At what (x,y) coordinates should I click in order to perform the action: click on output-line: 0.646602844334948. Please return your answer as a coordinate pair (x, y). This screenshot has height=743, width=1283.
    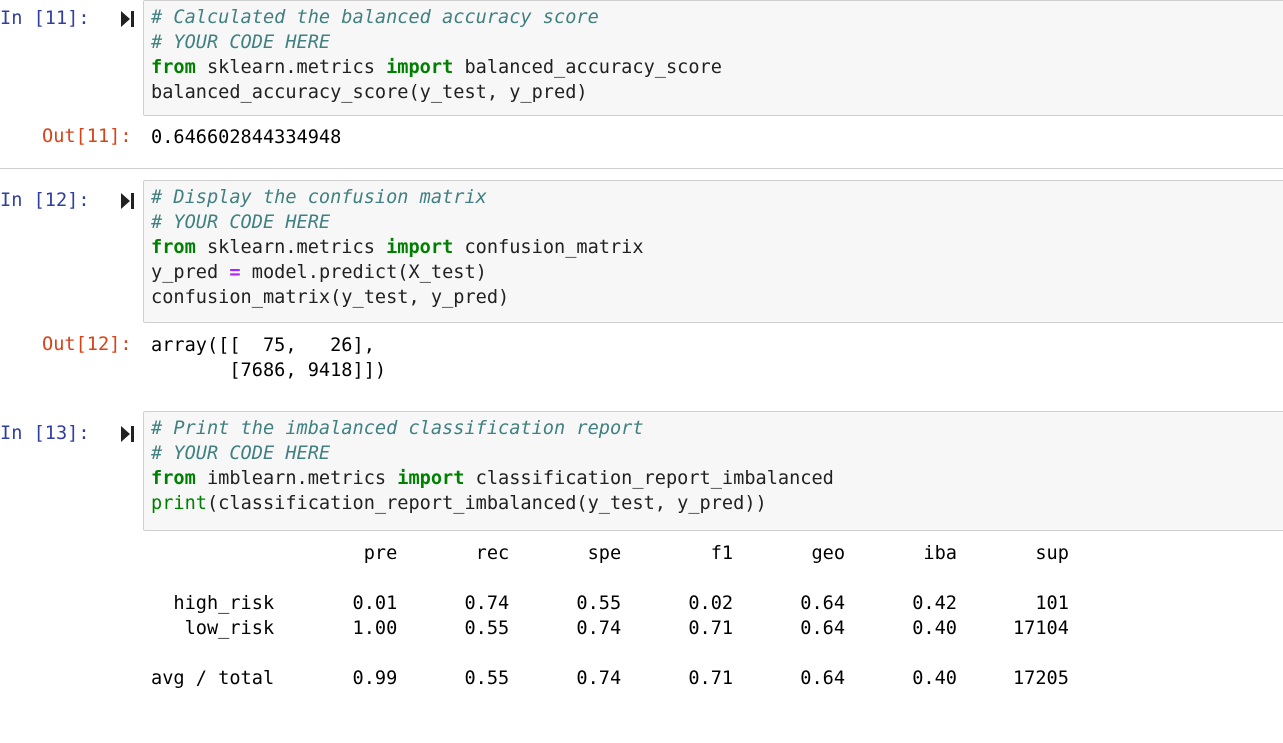
    Looking at the image, I should click on (246, 137).